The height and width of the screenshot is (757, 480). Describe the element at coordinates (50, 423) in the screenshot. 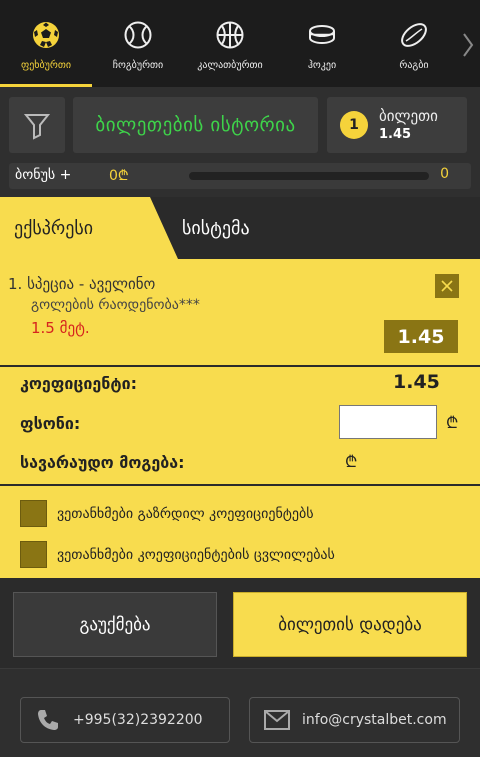

I see `stake-label: ფსონი:` at that location.